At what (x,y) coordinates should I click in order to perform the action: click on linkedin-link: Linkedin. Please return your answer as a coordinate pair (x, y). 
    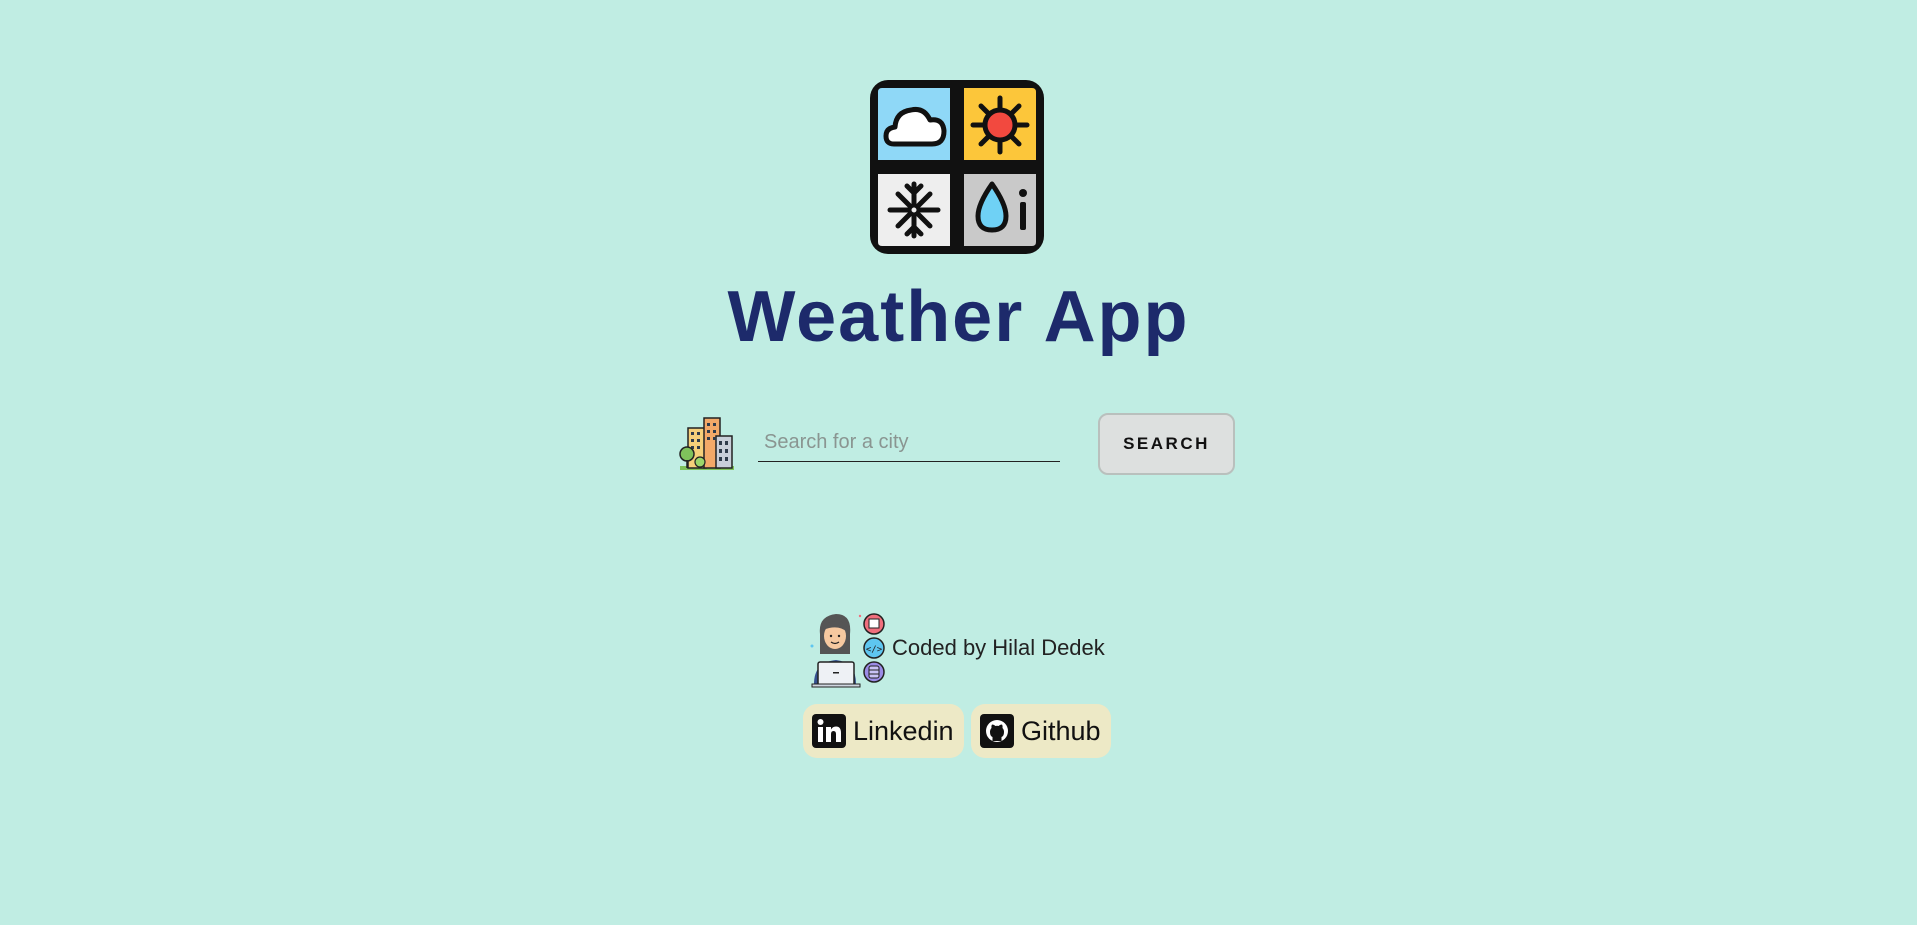
    Looking at the image, I should click on (883, 731).